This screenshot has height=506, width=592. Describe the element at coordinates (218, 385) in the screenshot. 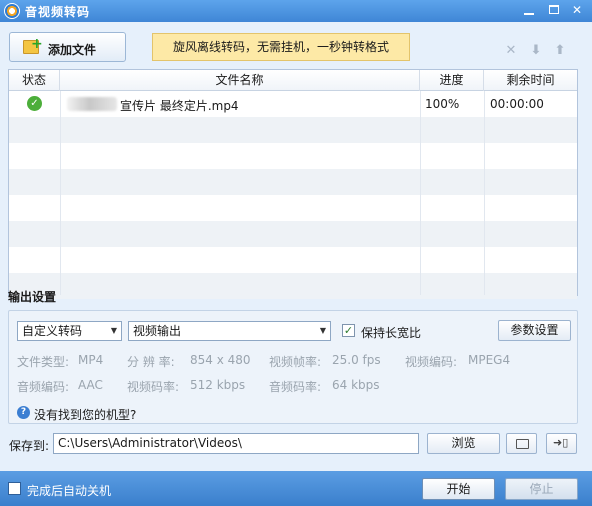

I see `video-bitrate-value: 512 kbps` at that location.